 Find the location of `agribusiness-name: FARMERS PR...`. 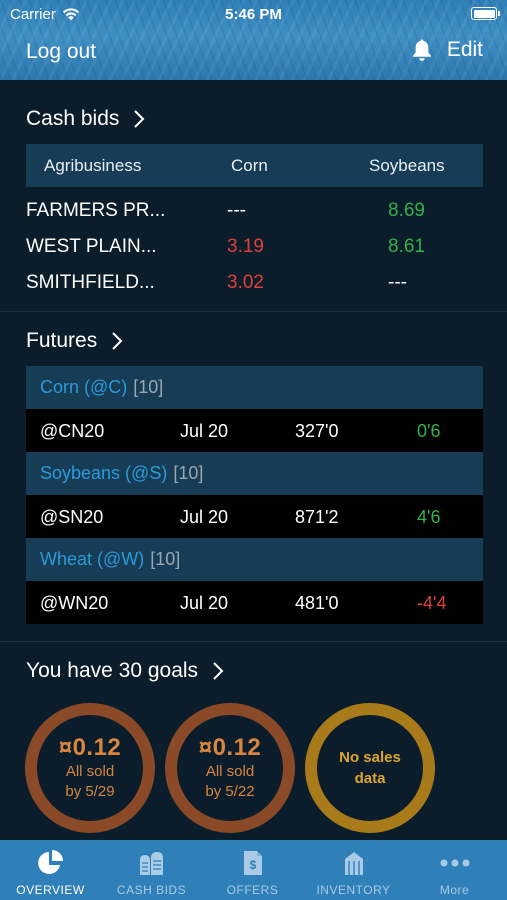

agribusiness-name: FARMERS PR... is located at coordinates (96, 210).